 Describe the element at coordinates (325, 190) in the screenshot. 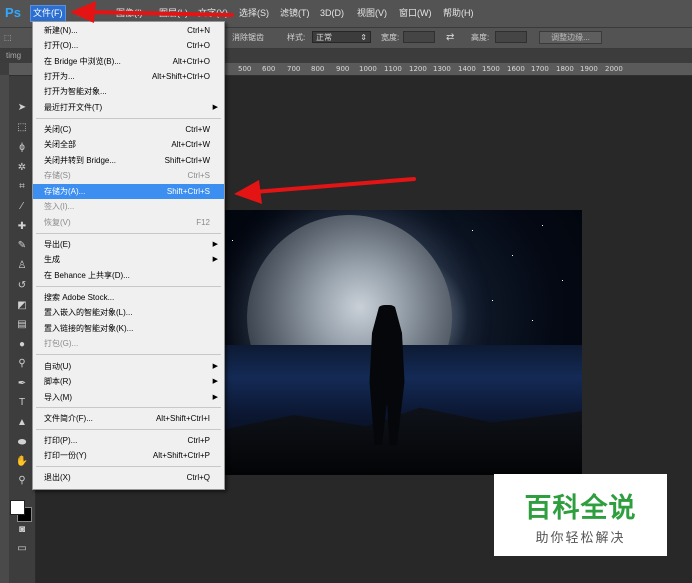

I see `annotation-arrow-save-as` at that location.